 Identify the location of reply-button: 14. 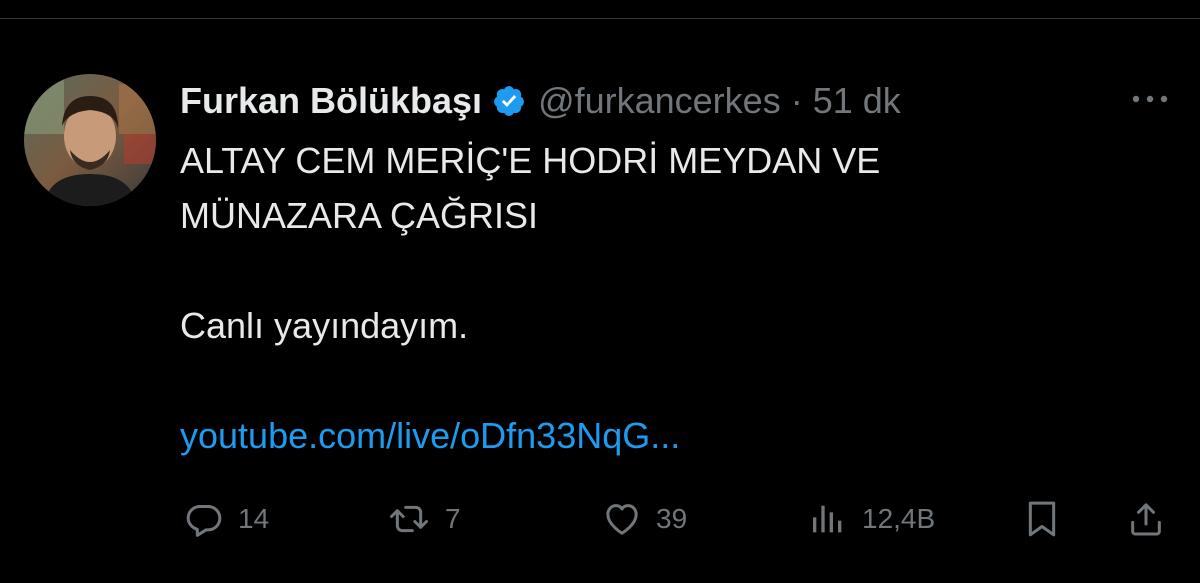
(226, 519).